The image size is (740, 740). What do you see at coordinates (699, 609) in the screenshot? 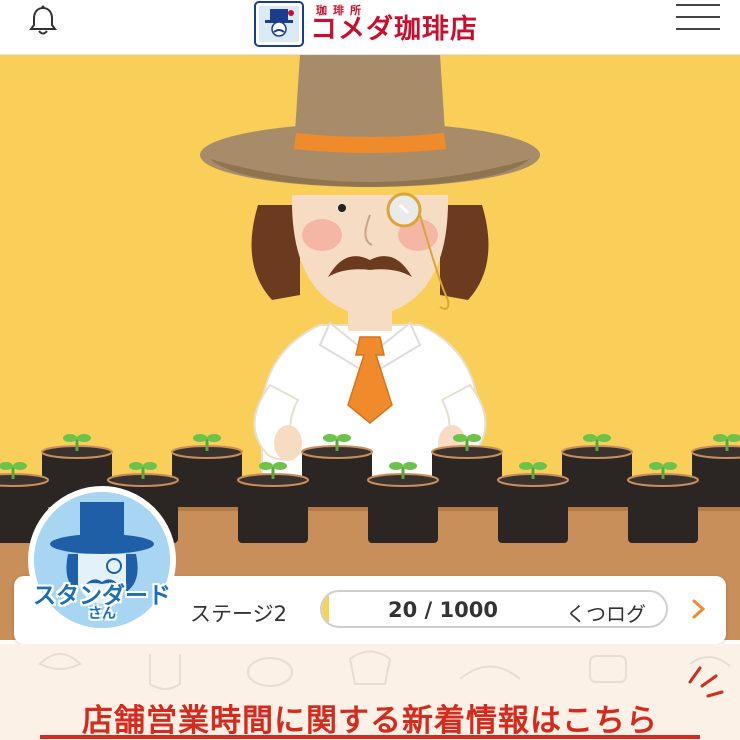
I see `chevron-right-icon` at bounding box center [699, 609].